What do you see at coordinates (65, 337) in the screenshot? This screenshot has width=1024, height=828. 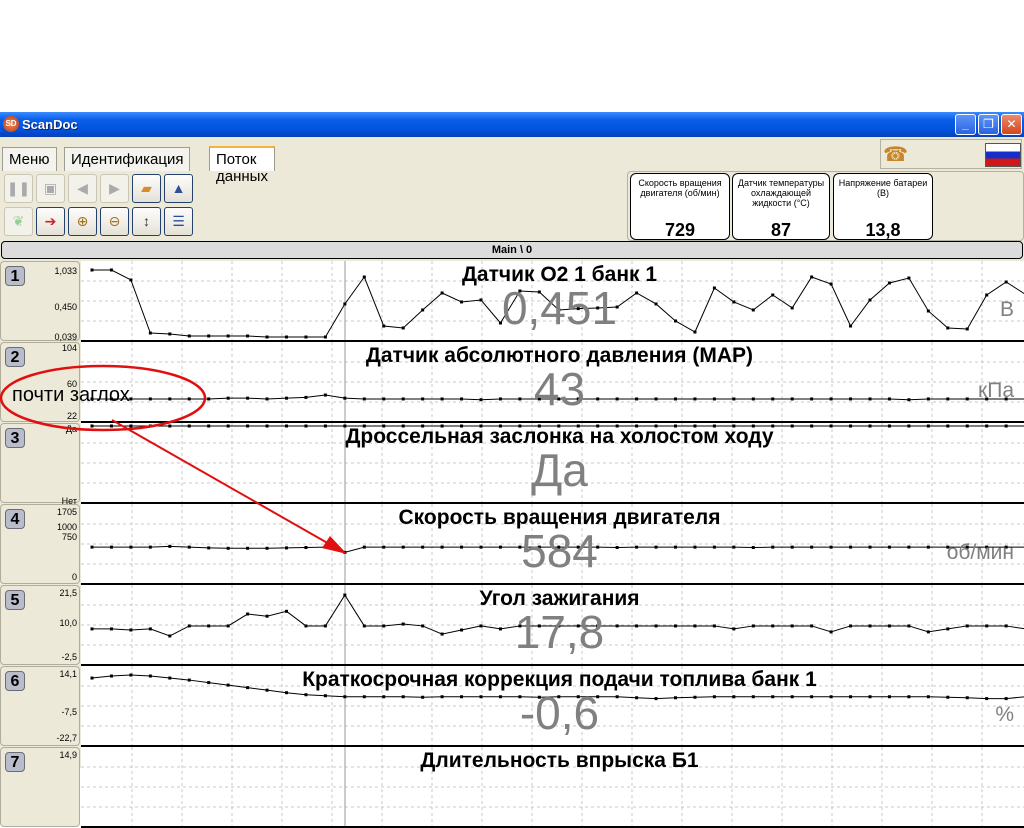 I see `y-tick-label: 0,039` at bounding box center [65, 337].